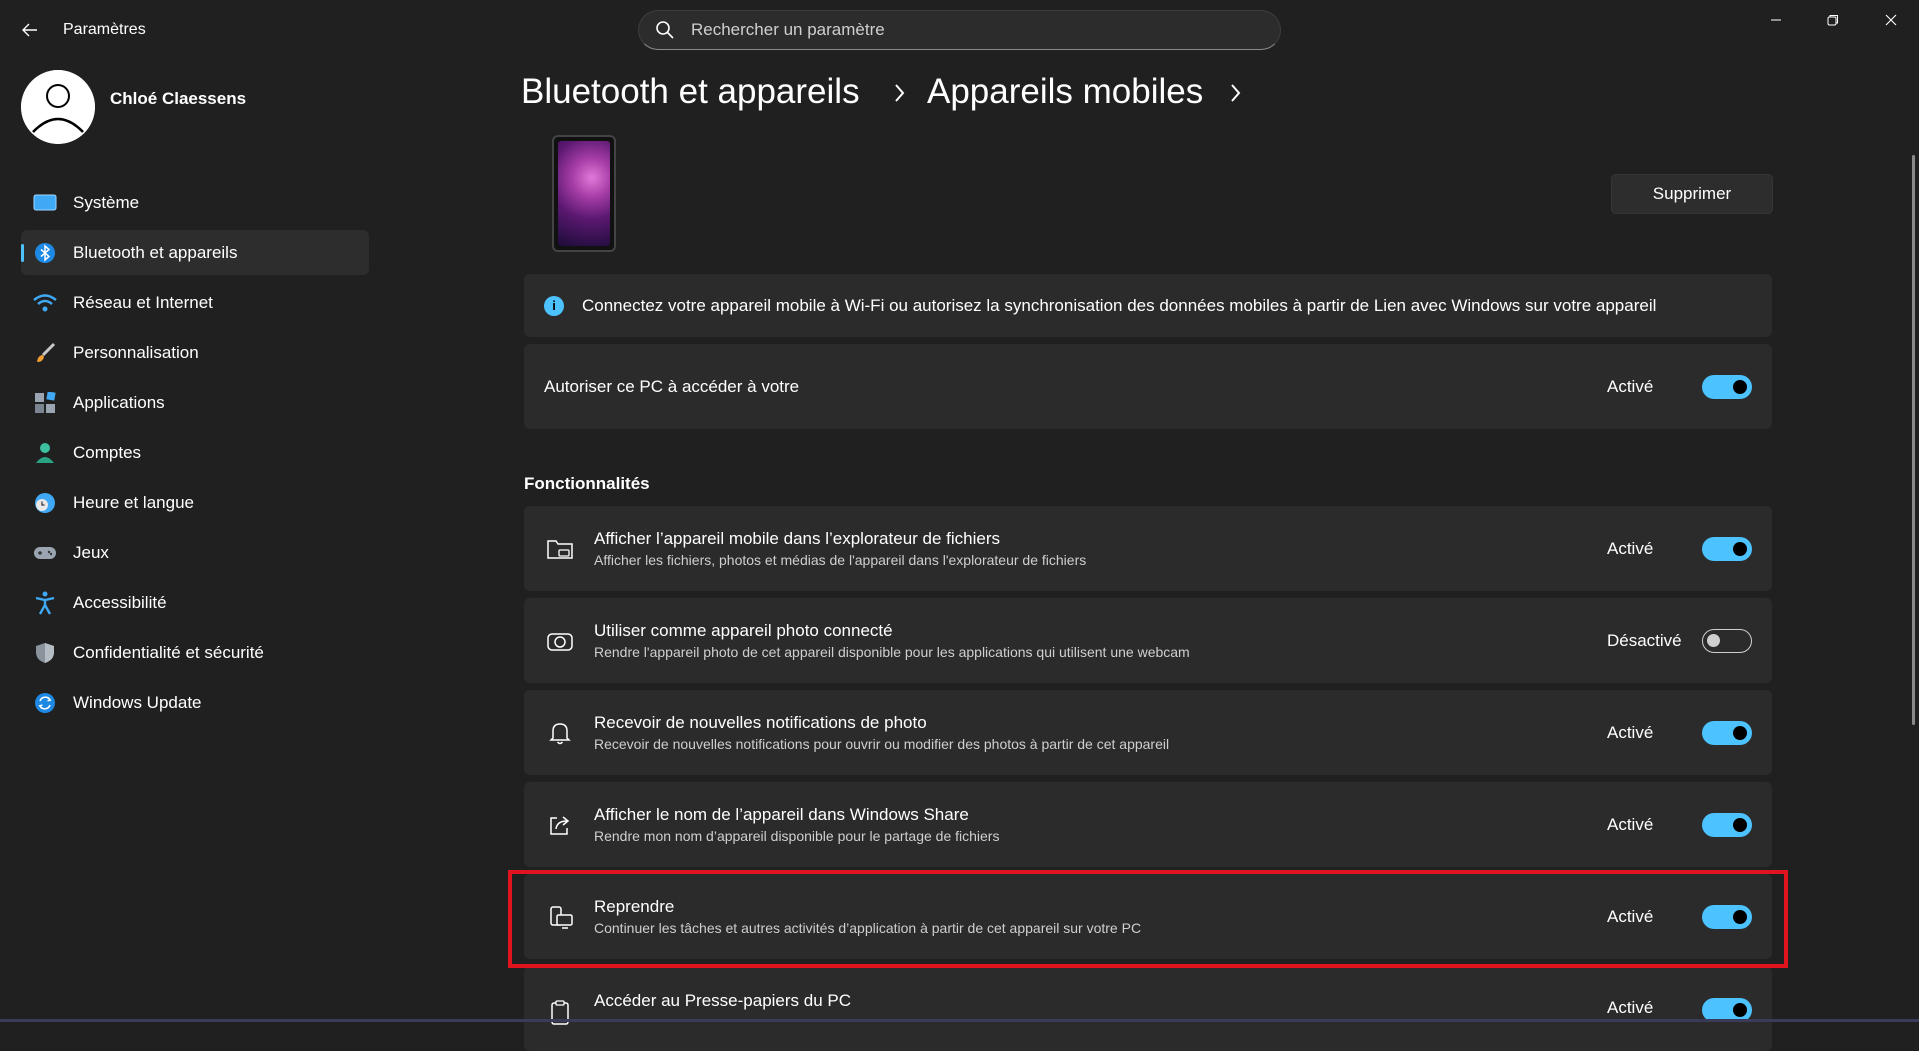 This screenshot has height=1051, width=1919. Describe the element at coordinates (45, 203) in the screenshot. I see `monitor-icon` at that location.